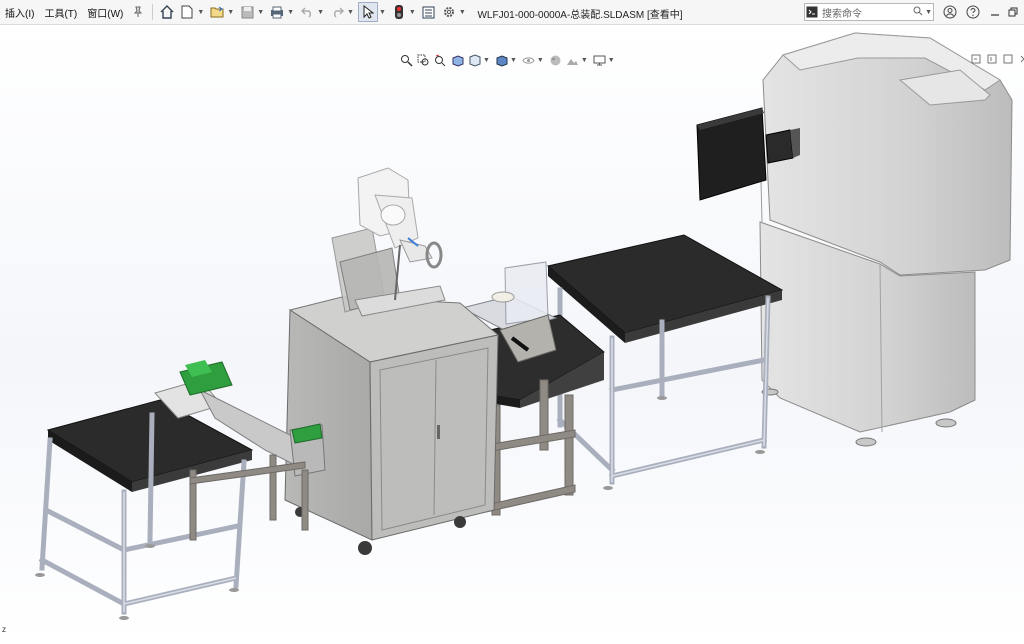 This screenshot has width=1024, height=644. What do you see at coordinates (105, 12) in the screenshot?
I see `menu-window: 窗口(W)` at bounding box center [105, 12].